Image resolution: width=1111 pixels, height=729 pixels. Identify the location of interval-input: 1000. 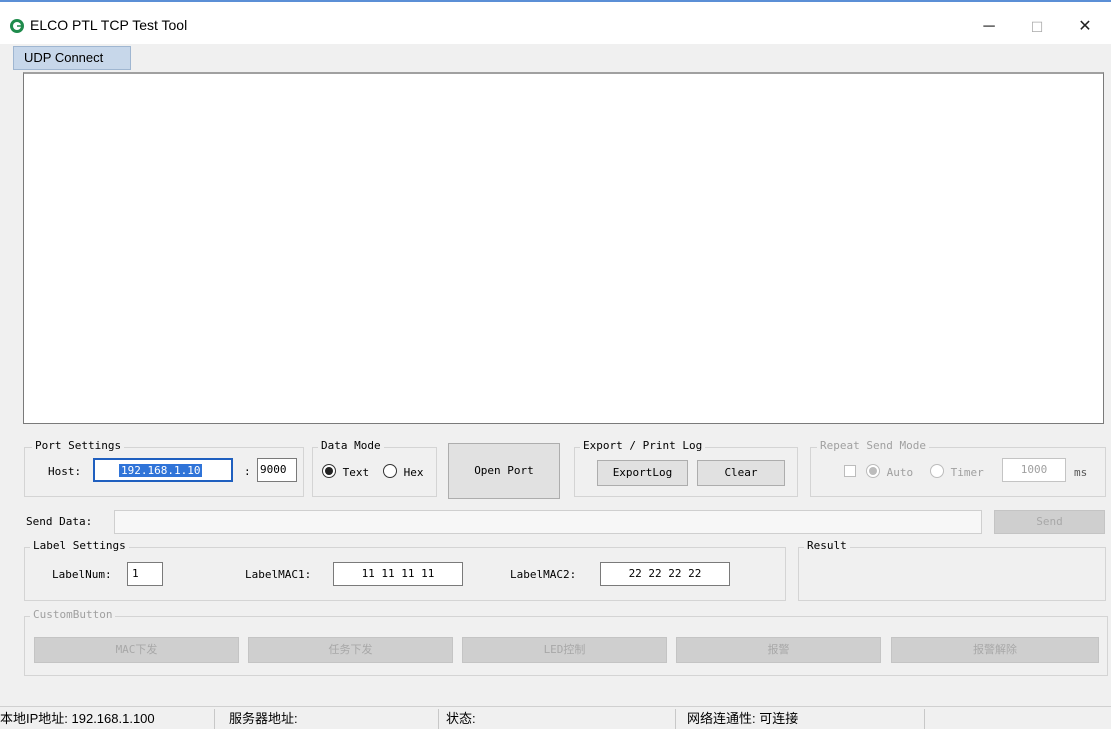
(1034, 470).